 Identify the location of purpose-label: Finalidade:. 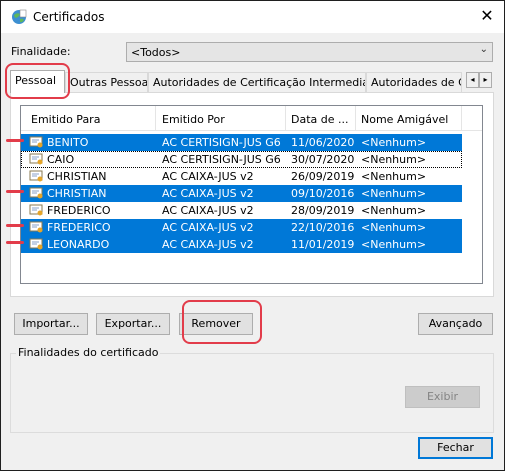
(41, 51).